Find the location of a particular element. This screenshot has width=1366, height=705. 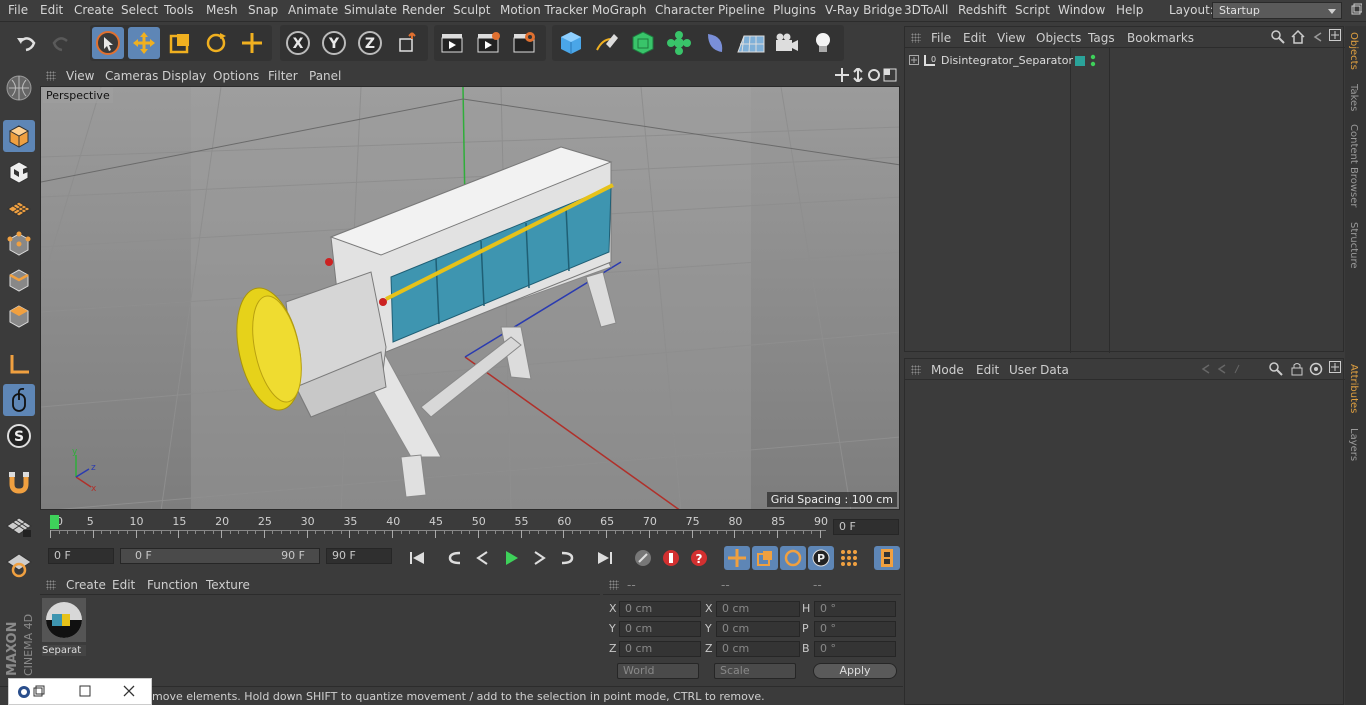

workplane-lock-button is located at coordinates (19, 526).